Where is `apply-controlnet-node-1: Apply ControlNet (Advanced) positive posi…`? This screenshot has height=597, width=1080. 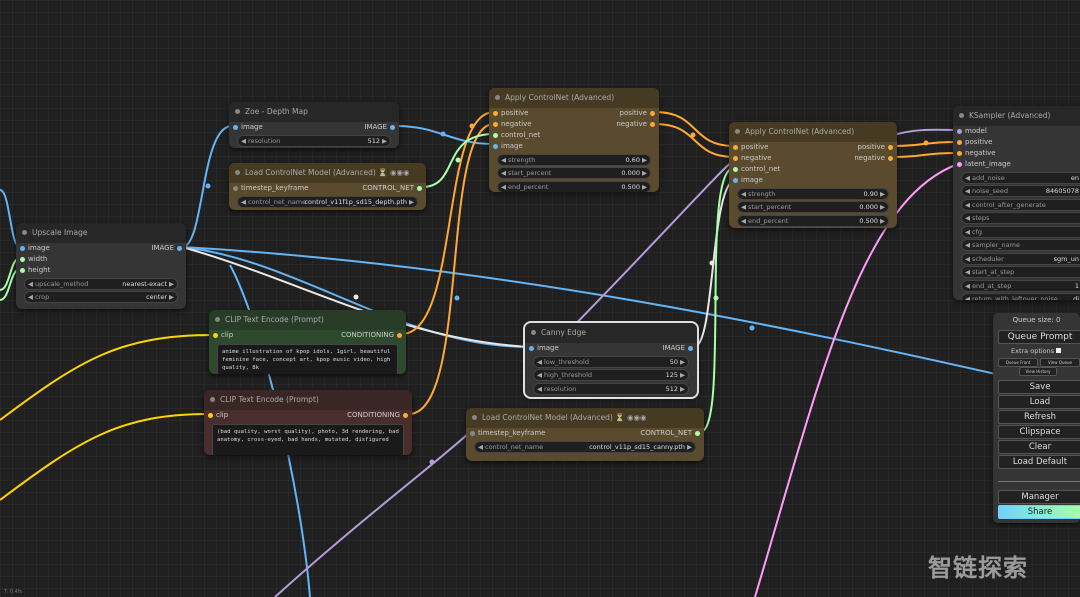 apply-controlnet-node-1: Apply ControlNet (Advanced) positive posi… is located at coordinates (574, 140).